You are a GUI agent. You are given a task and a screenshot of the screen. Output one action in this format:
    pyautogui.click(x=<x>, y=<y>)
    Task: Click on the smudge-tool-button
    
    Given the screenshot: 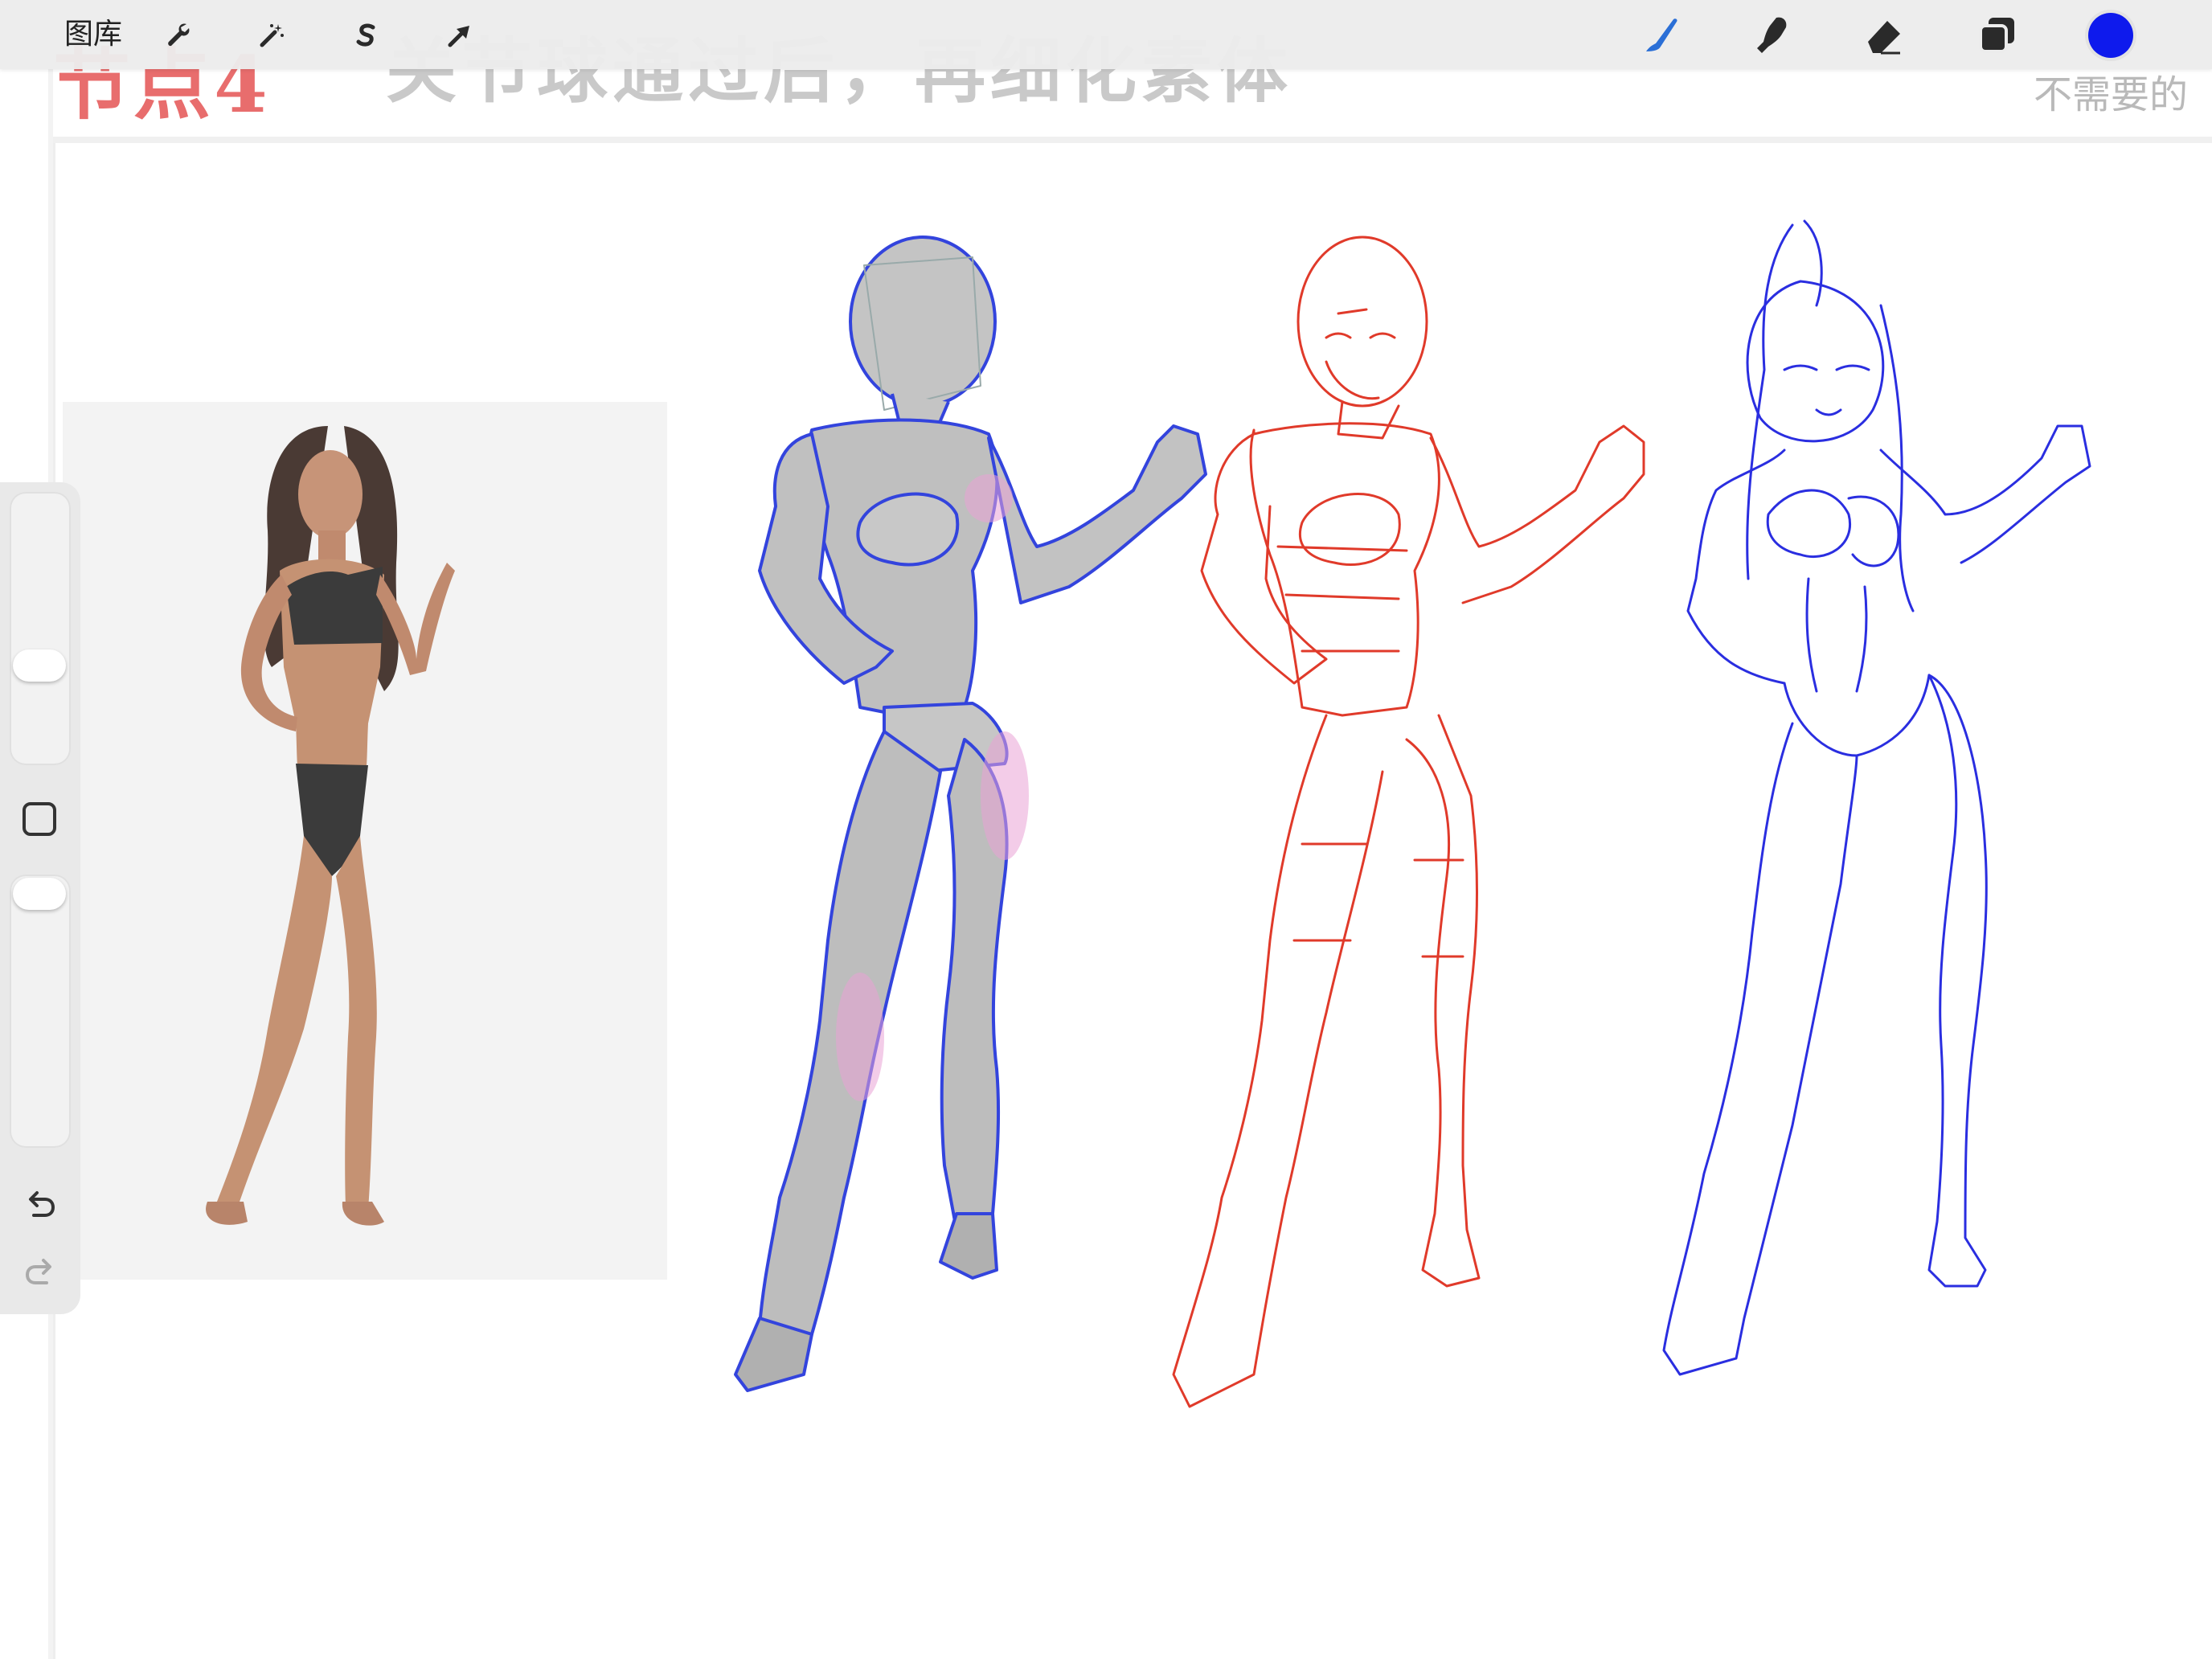 What is the action you would take?
    pyautogui.click(x=1772, y=34)
    